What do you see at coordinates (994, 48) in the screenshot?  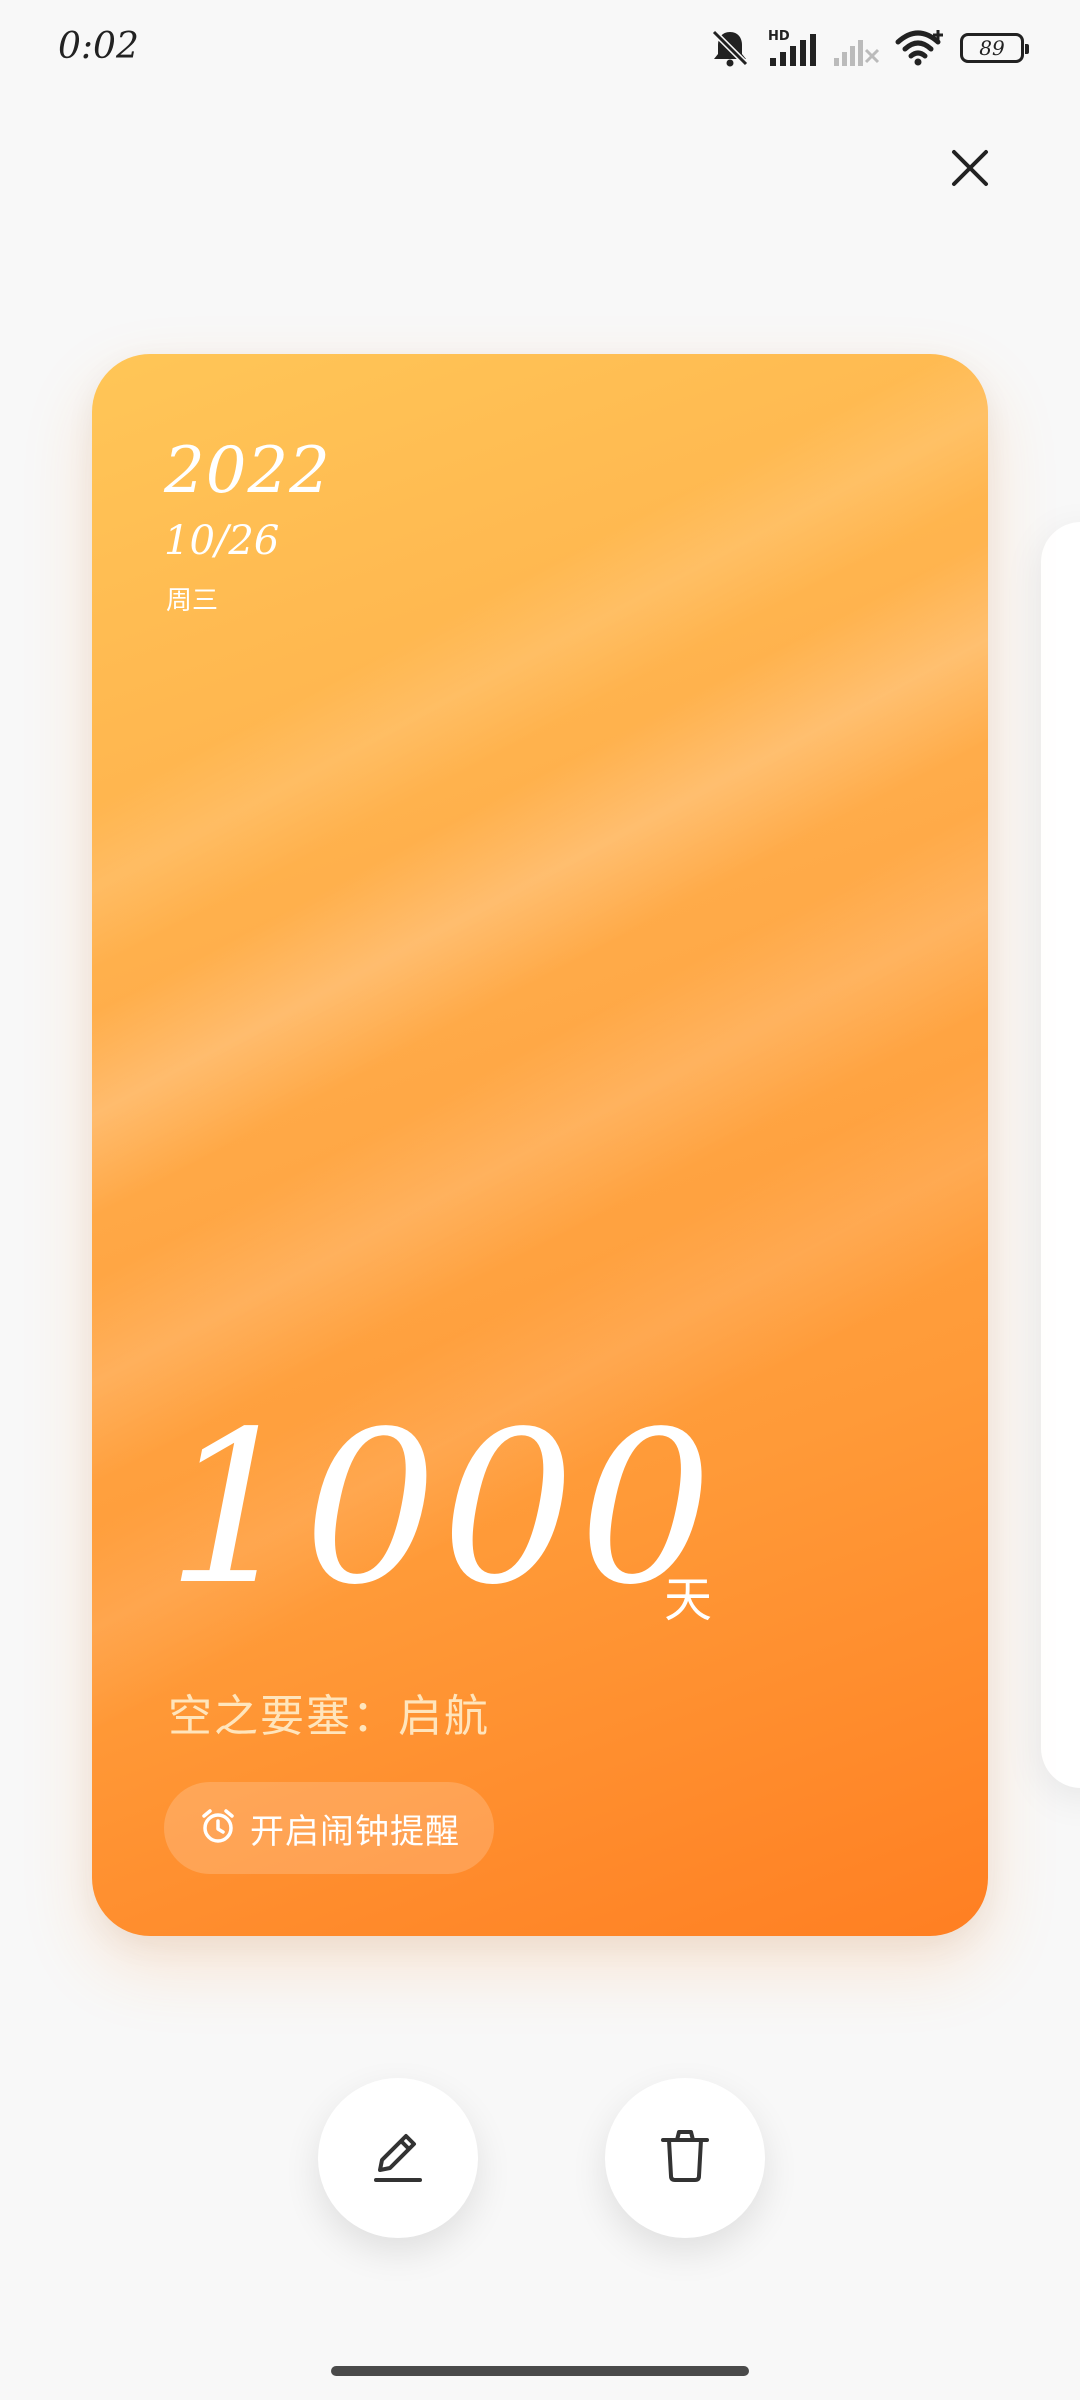 I see `battery-indicator: 89` at bounding box center [994, 48].